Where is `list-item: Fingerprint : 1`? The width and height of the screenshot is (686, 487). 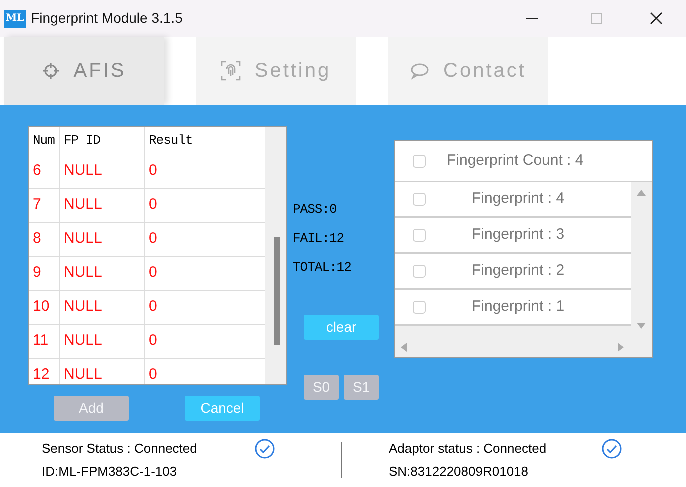 list-item: Fingerprint : 1 is located at coordinates (513, 308).